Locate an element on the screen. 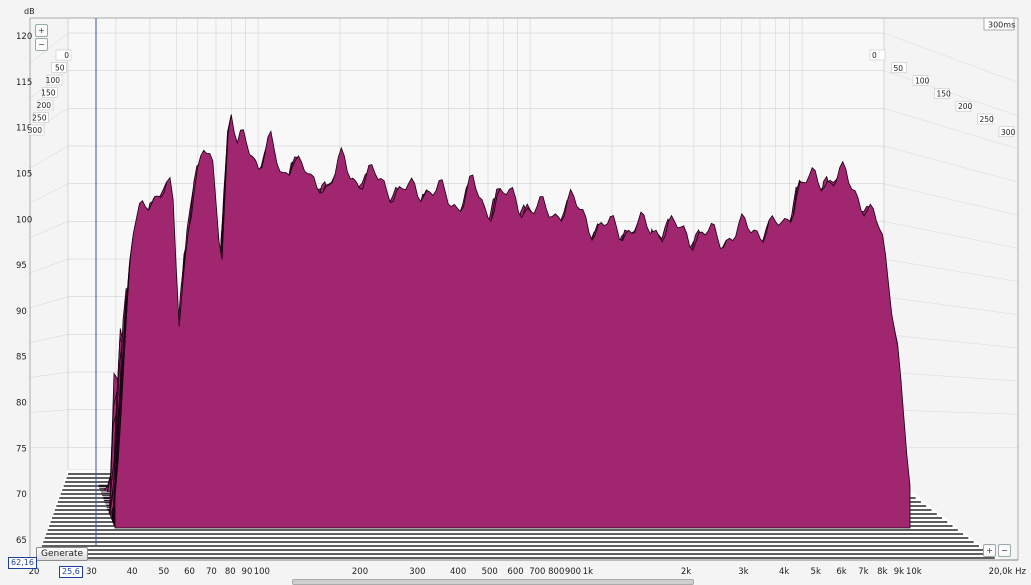  time-tick-label-right: 100 is located at coordinates (922, 81).